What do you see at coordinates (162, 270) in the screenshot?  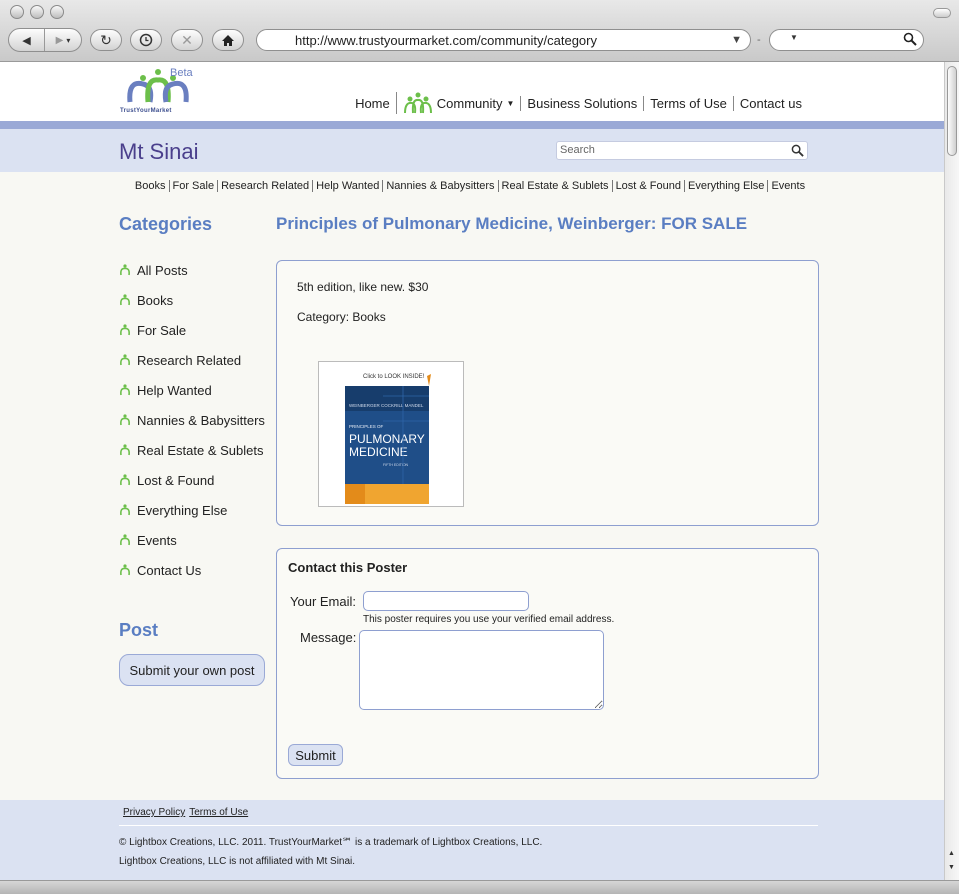 I see `sidebar-item-label: All Posts` at bounding box center [162, 270].